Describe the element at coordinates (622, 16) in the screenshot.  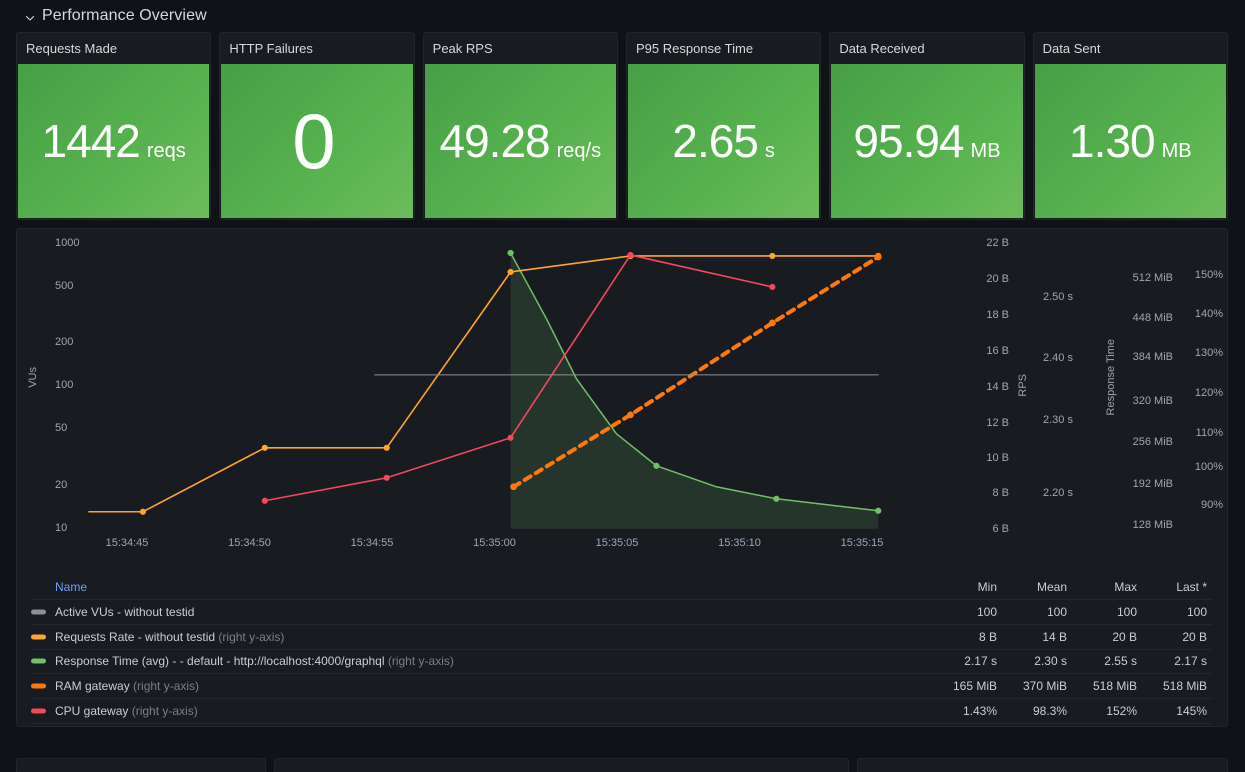
I see `dashboard-row-header: Performance Overview` at that location.